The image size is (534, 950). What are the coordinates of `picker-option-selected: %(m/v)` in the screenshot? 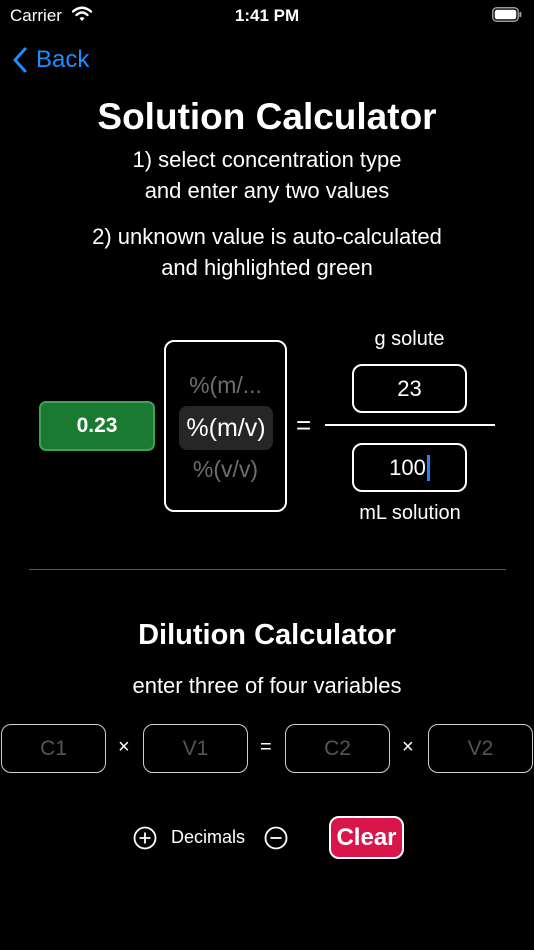 It's located at (226, 428).